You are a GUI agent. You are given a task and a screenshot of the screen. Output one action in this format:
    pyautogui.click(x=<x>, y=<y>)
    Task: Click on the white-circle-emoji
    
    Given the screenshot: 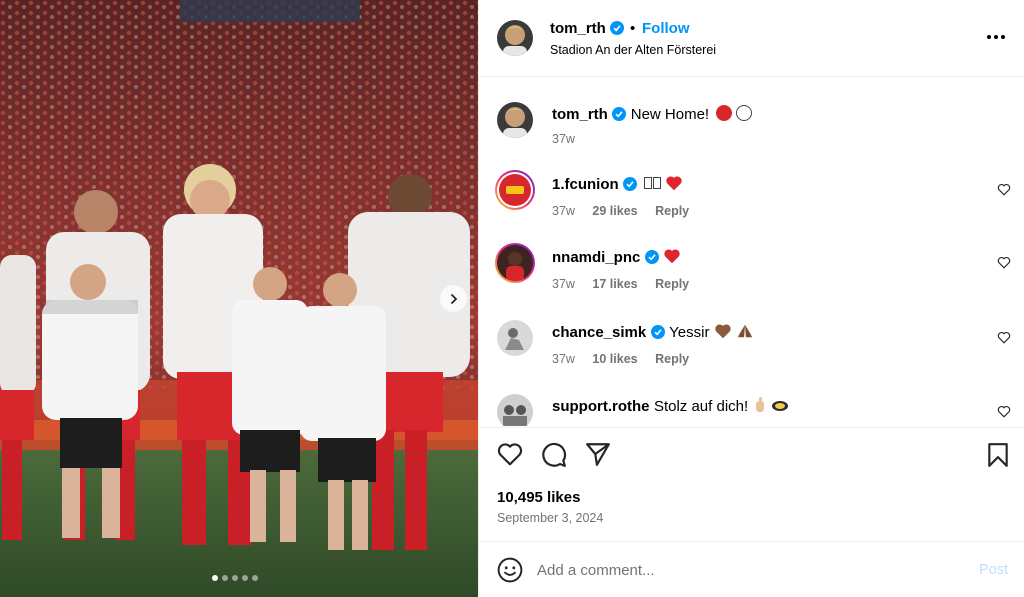 What is the action you would take?
    pyautogui.click(x=744, y=113)
    